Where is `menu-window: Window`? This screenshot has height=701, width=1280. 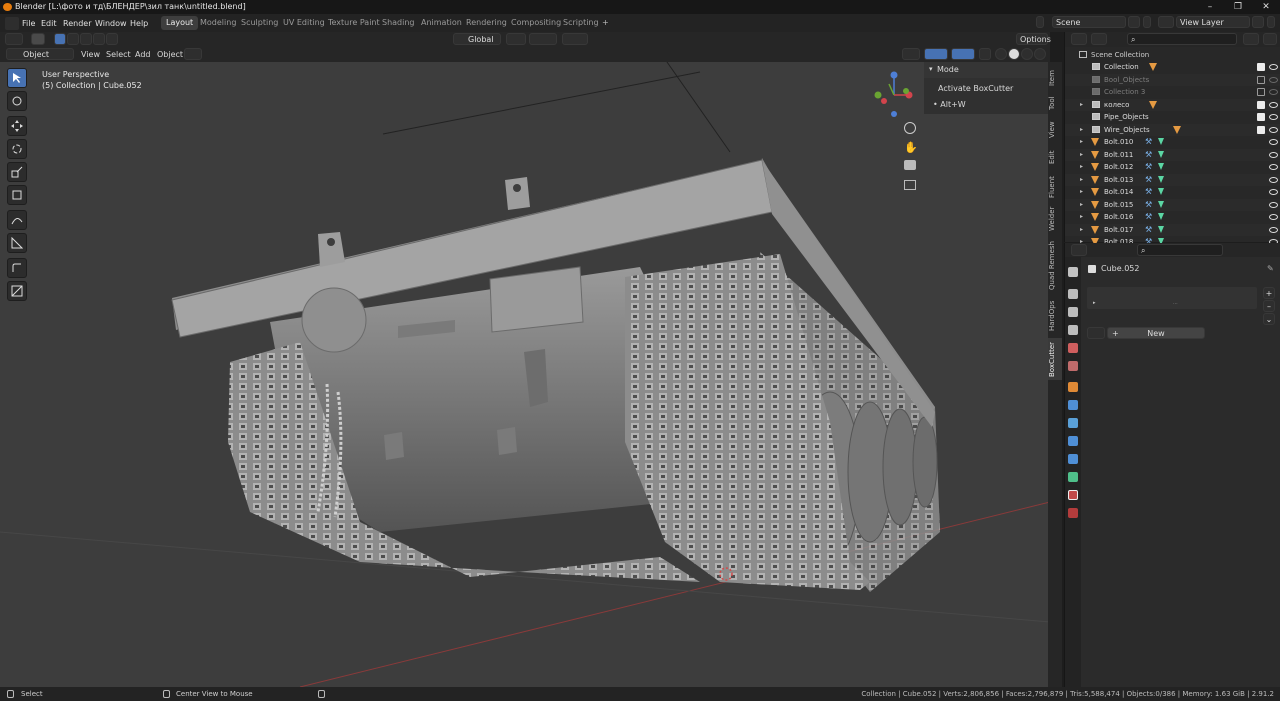 menu-window: Window is located at coordinates (111, 23).